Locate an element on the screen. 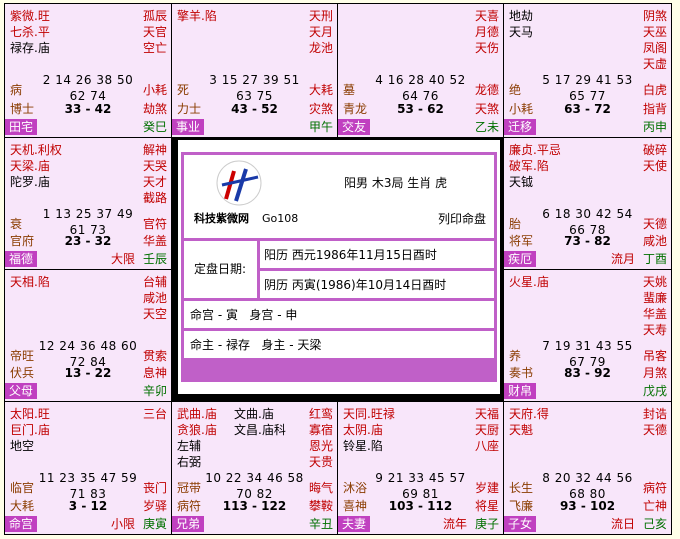 This screenshot has height=539, width=680. minor-star-label: 天哭 is located at coordinates (154, 166).